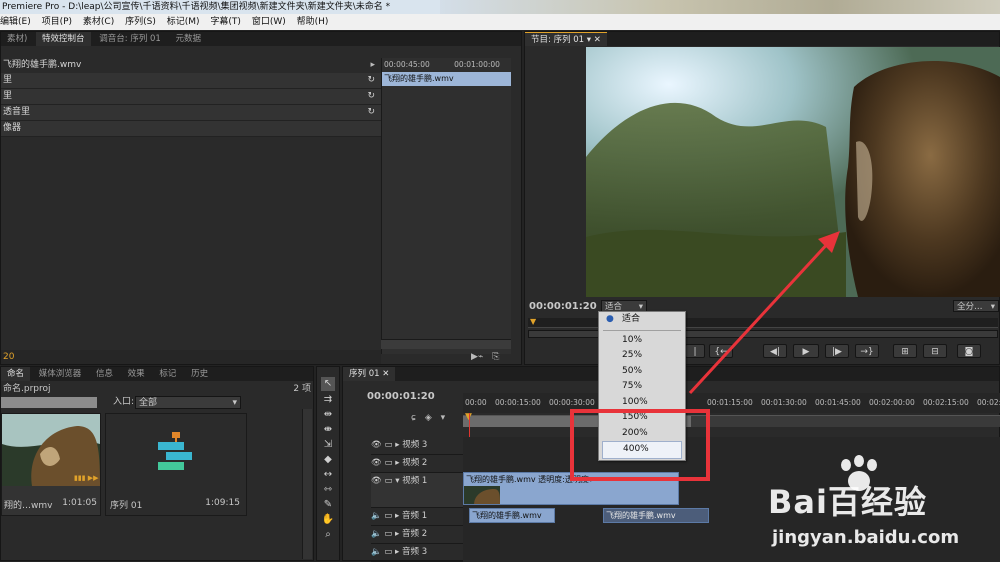 This screenshot has width=1000, height=562. Describe the element at coordinates (976, 306) in the screenshot. I see `resolution-select: 全分… ▾` at that location.